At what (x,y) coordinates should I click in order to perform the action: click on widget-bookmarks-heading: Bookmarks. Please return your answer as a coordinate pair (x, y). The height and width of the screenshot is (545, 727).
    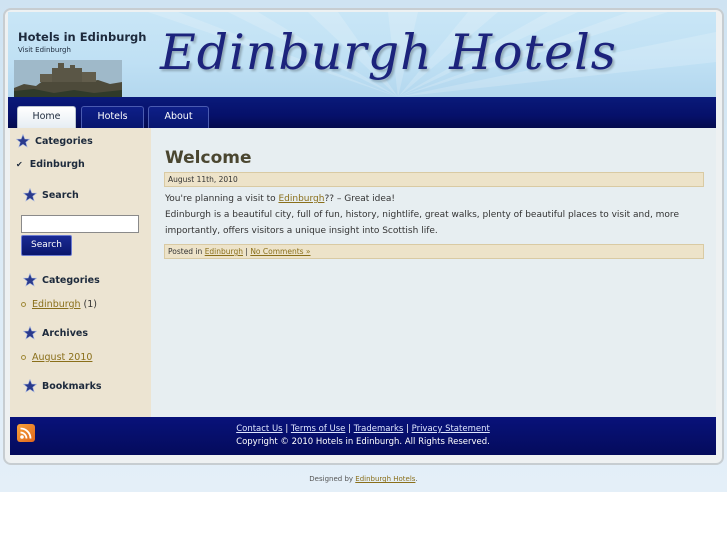
    Looking at the image, I should click on (62, 386).